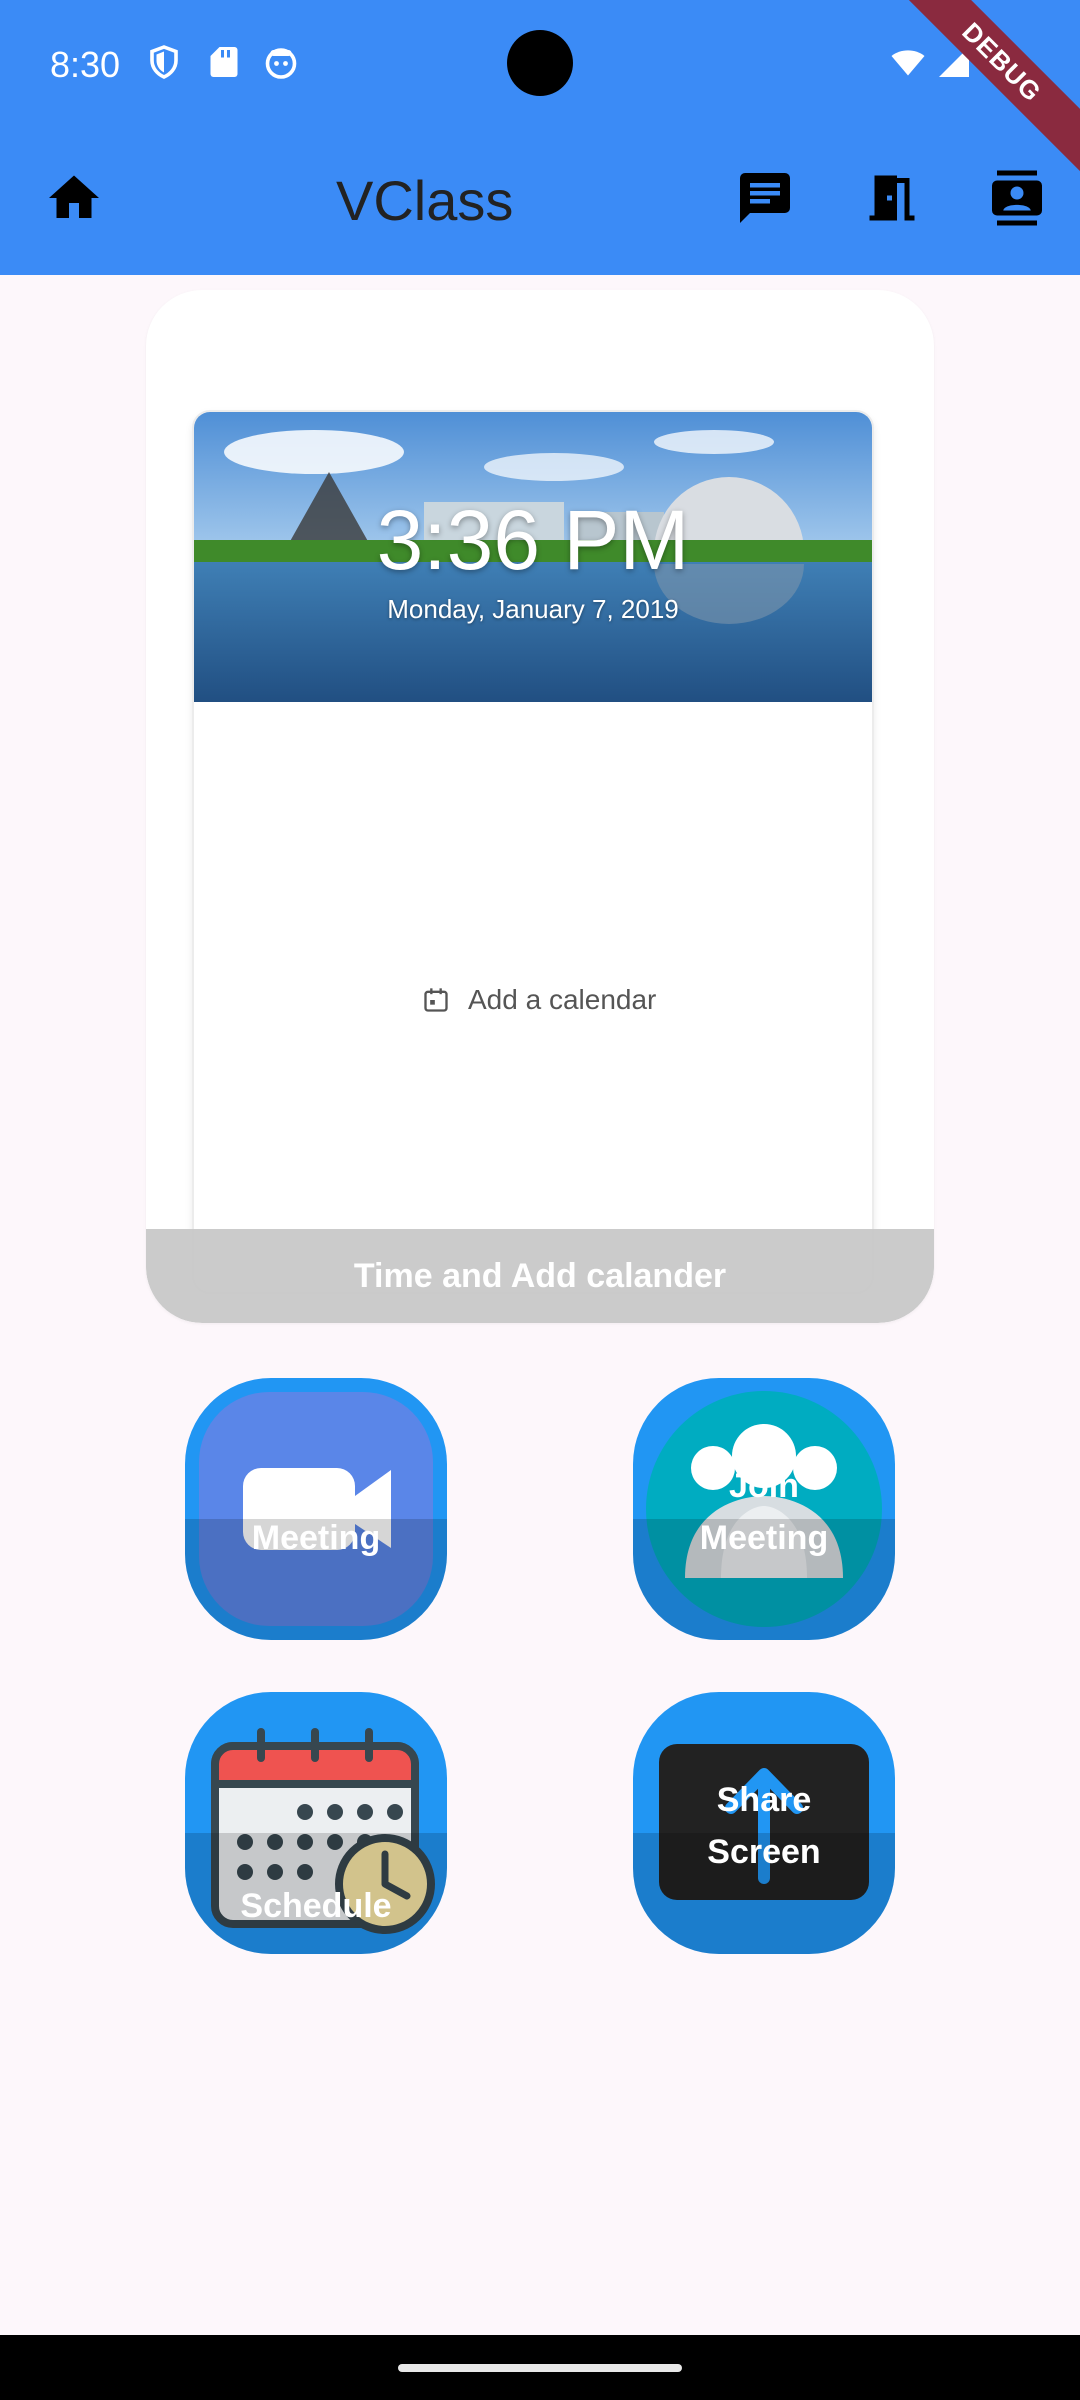 This screenshot has width=1080, height=2400. I want to click on page-title: VClass, so click(425, 200).